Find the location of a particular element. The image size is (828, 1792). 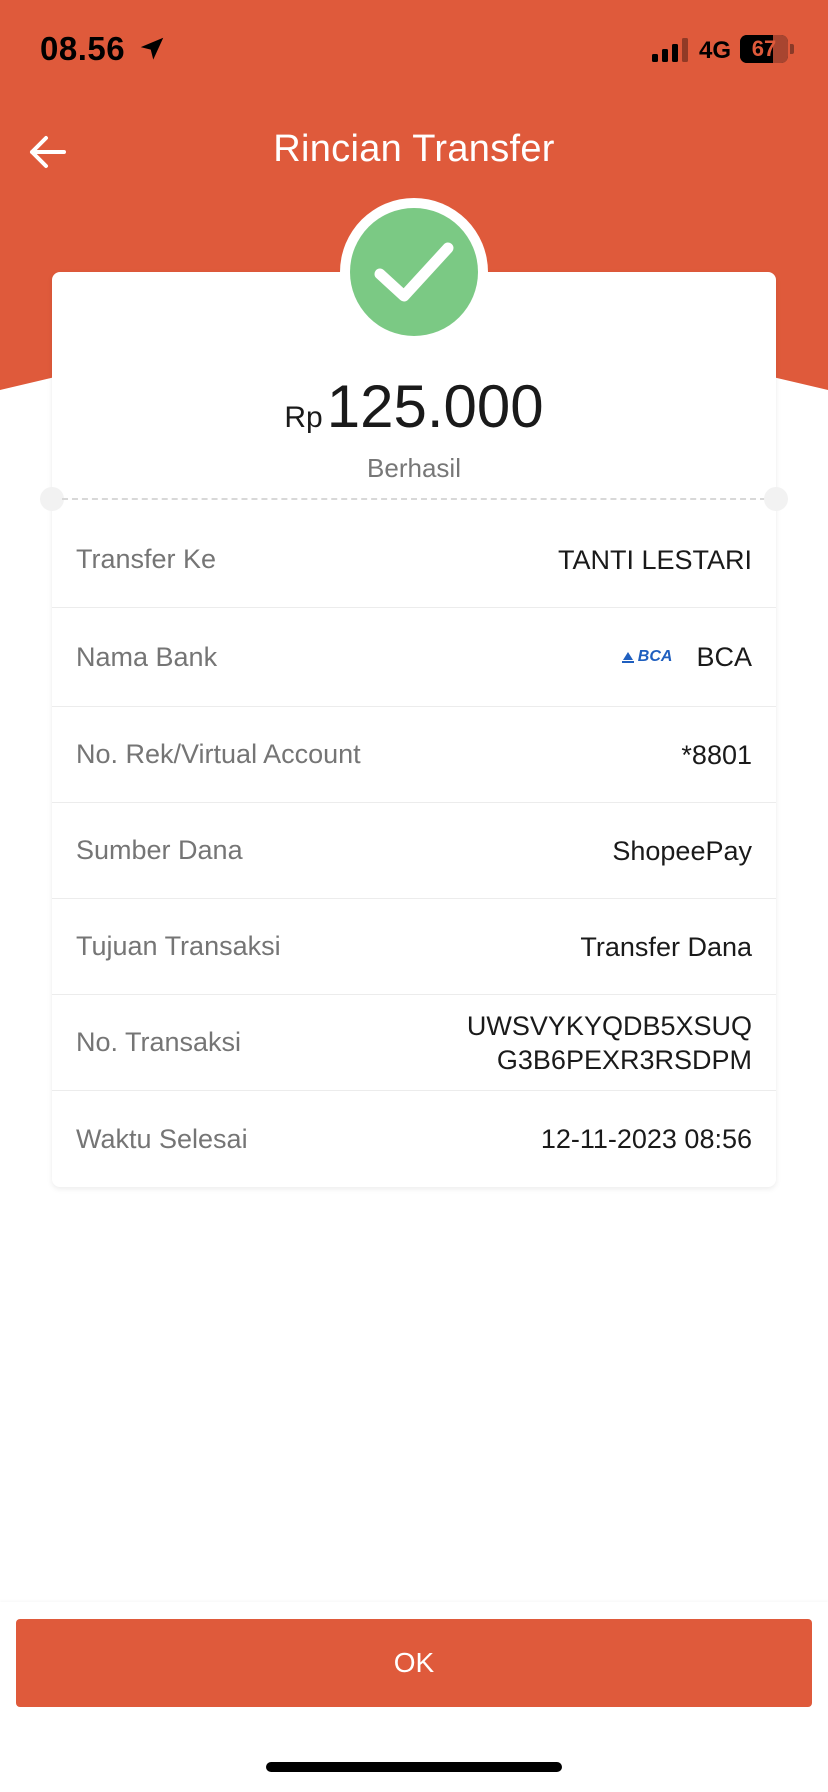

detail-label: Transfer Ke is located at coordinates (146, 559).